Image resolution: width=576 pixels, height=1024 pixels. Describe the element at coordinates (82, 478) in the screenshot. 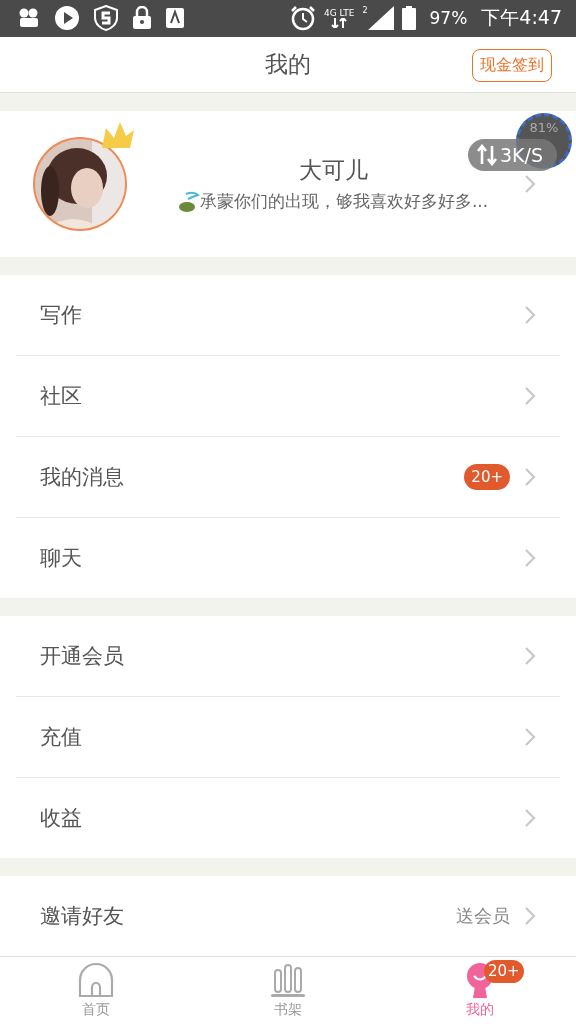

I see `menu-label: 我的消息` at that location.